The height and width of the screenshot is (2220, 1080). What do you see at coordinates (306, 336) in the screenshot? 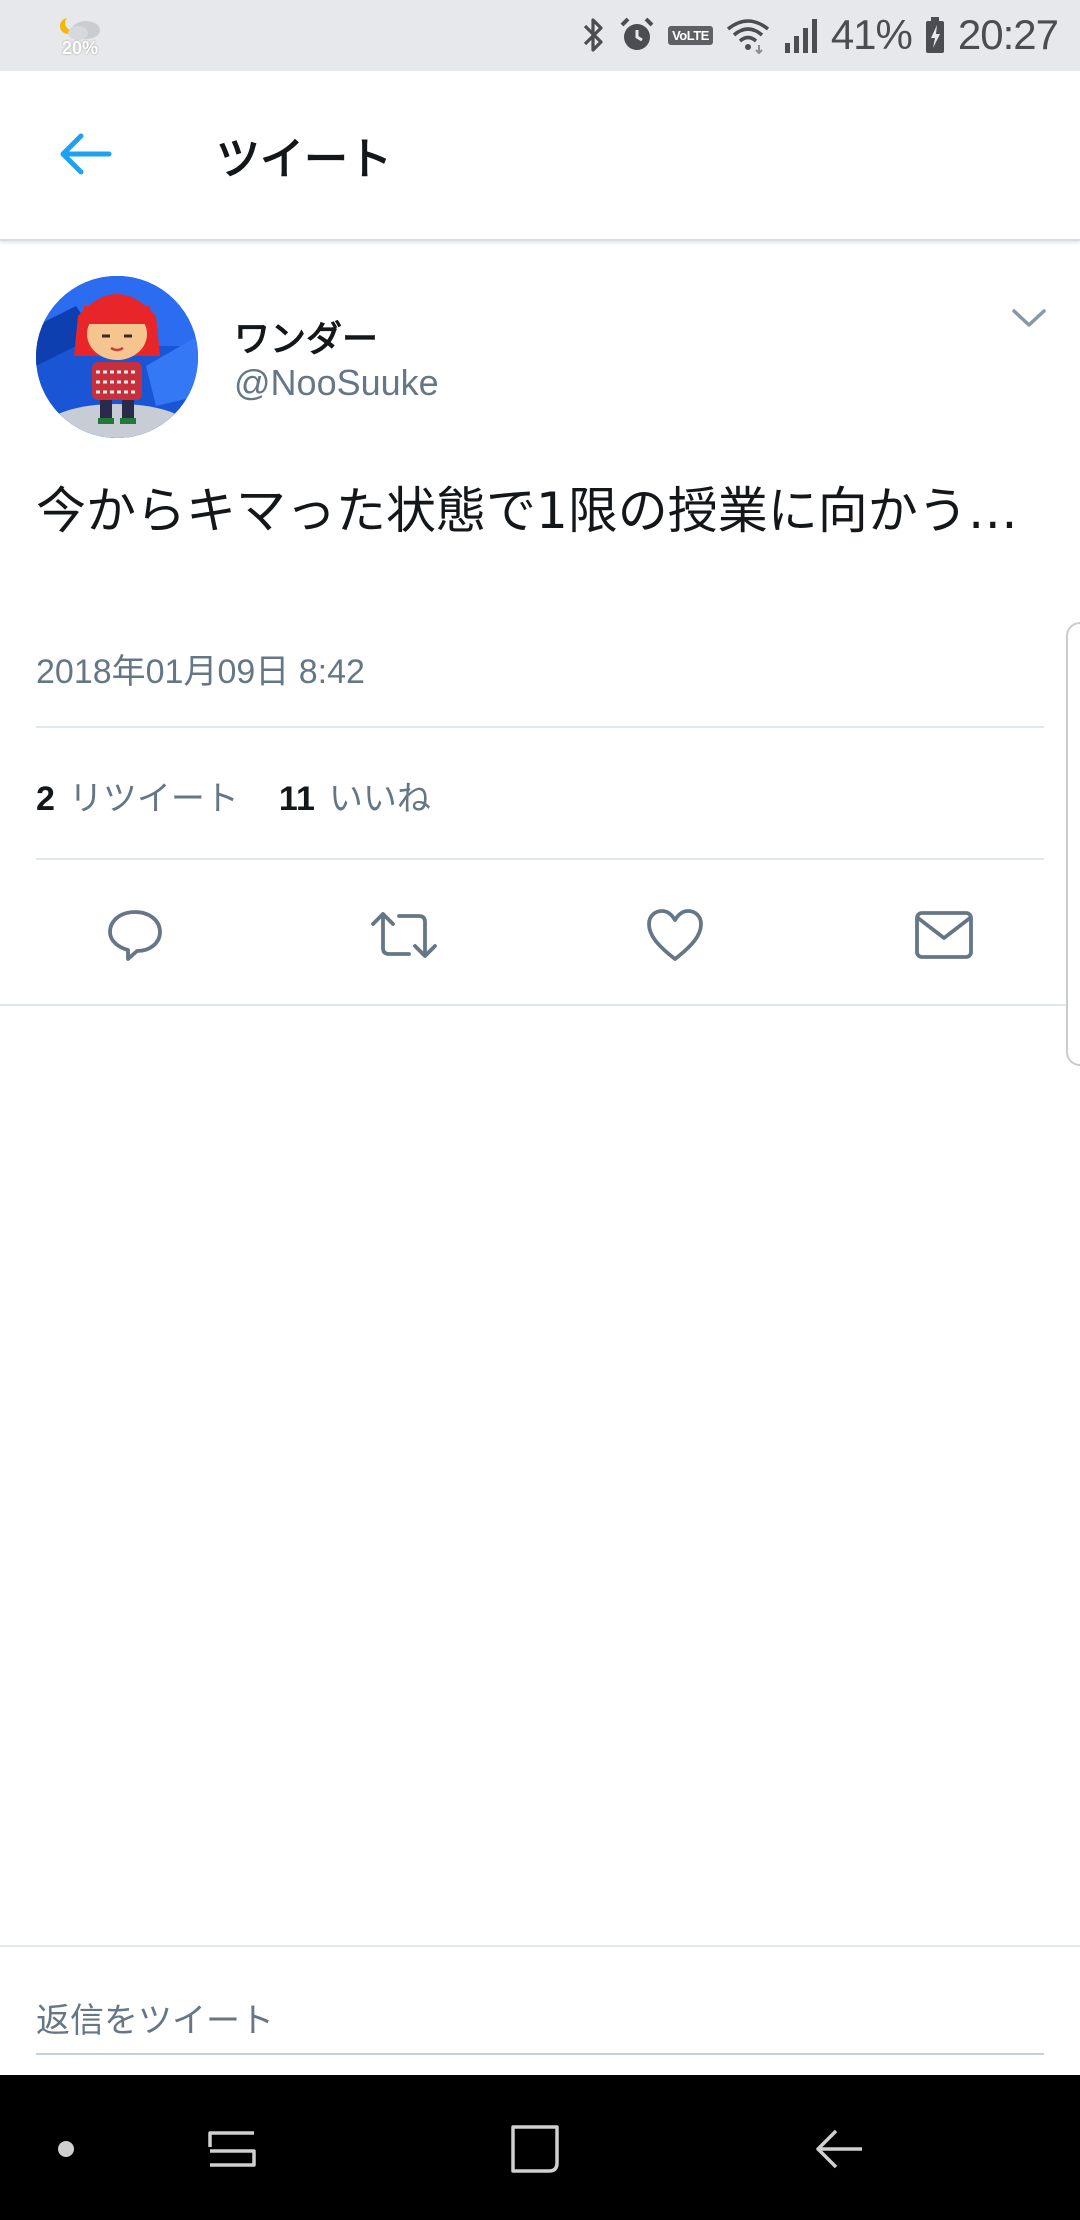
I see `display-name: ワンダー` at bounding box center [306, 336].